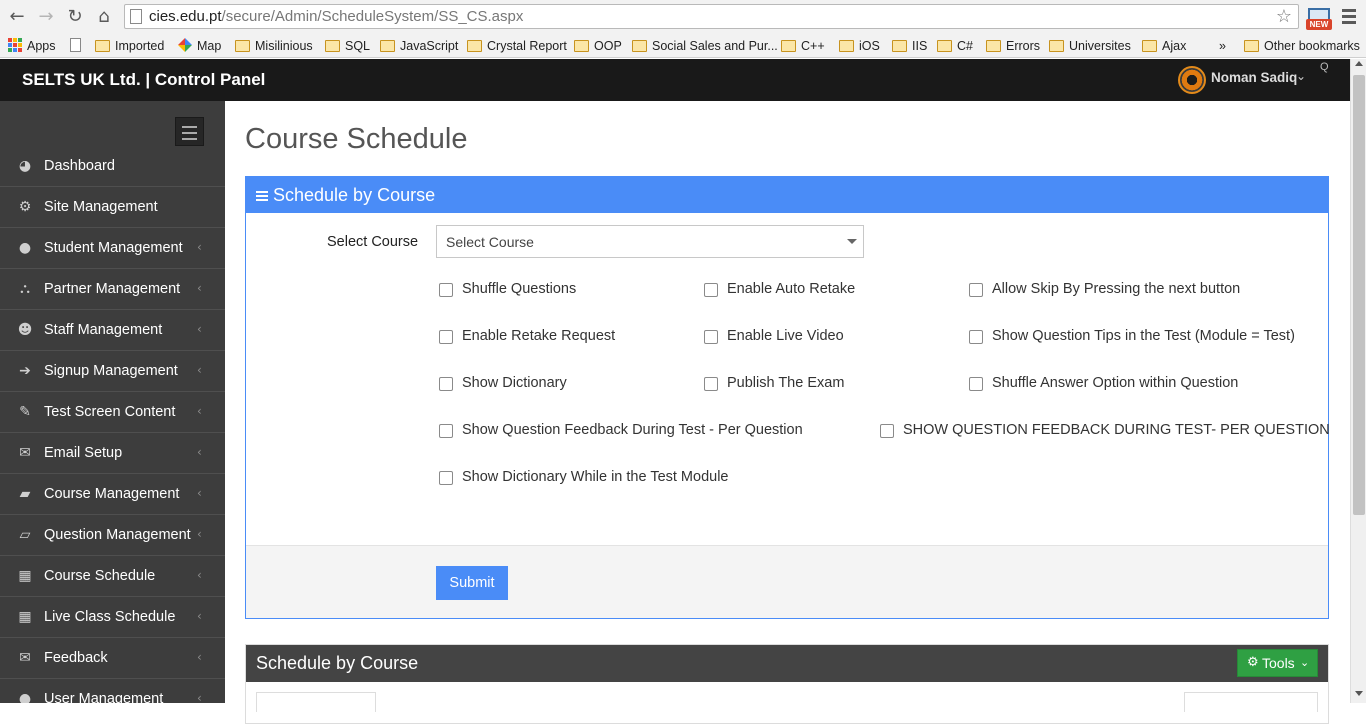  Describe the element at coordinates (32, 46) in the screenshot. I see `bookmark-apps: Apps` at that location.